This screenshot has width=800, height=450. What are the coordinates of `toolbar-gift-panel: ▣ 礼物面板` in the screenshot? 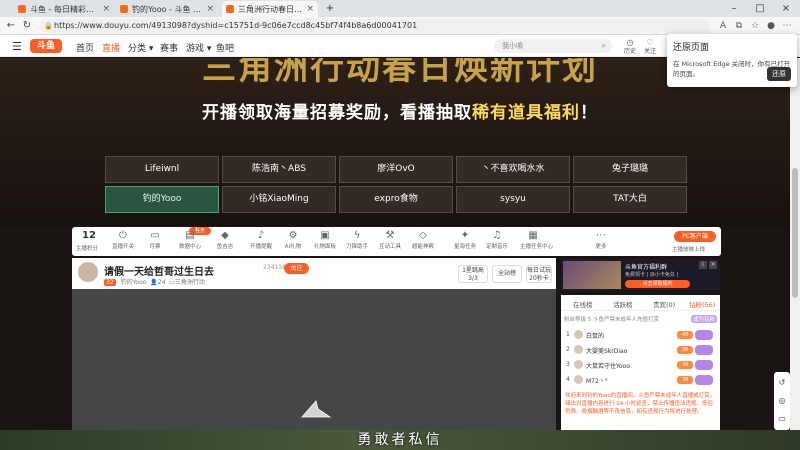 It's located at (325, 240).